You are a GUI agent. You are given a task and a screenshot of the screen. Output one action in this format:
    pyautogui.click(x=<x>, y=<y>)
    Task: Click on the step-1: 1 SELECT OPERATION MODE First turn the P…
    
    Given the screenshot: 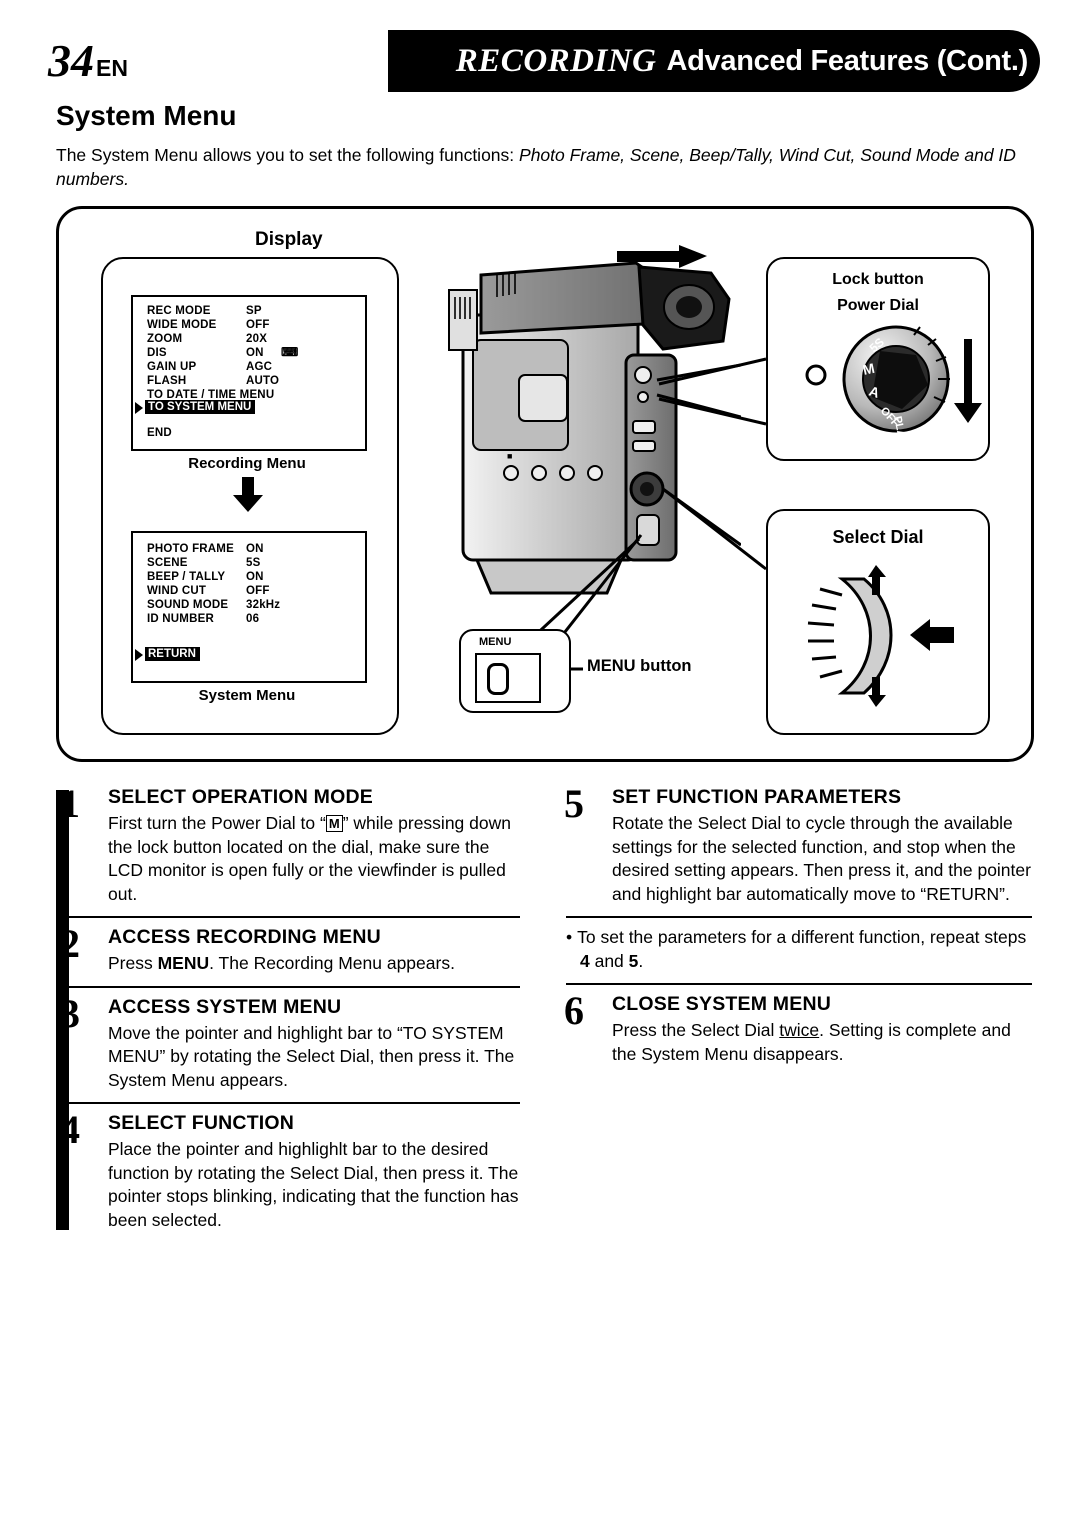 What is the action you would take?
    pyautogui.click(x=290, y=847)
    